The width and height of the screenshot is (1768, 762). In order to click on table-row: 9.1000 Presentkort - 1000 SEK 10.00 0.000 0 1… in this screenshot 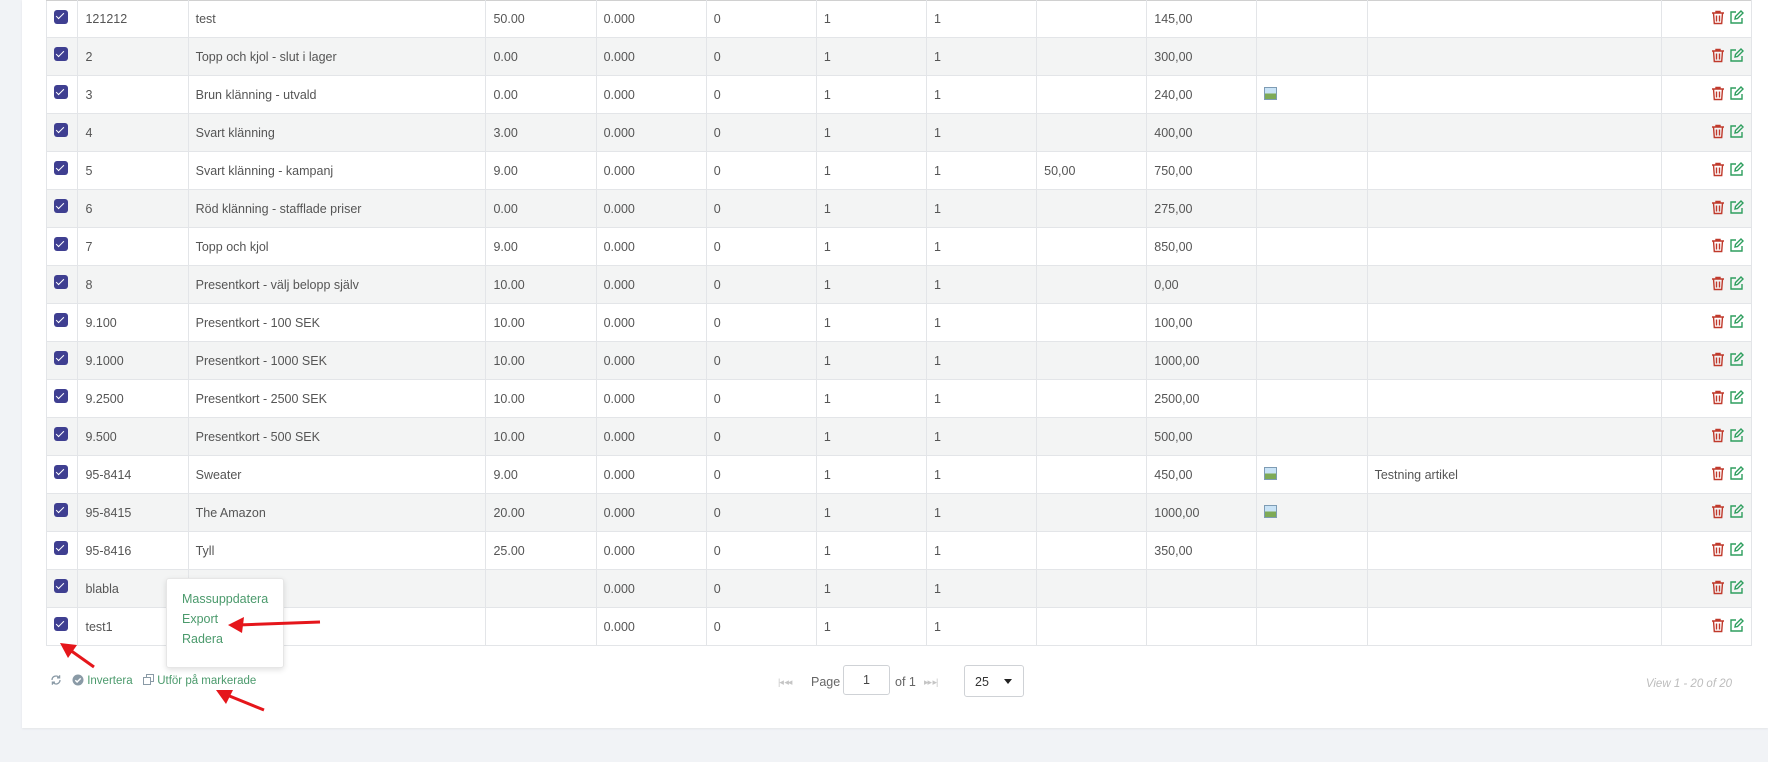, I will do `click(898, 360)`.